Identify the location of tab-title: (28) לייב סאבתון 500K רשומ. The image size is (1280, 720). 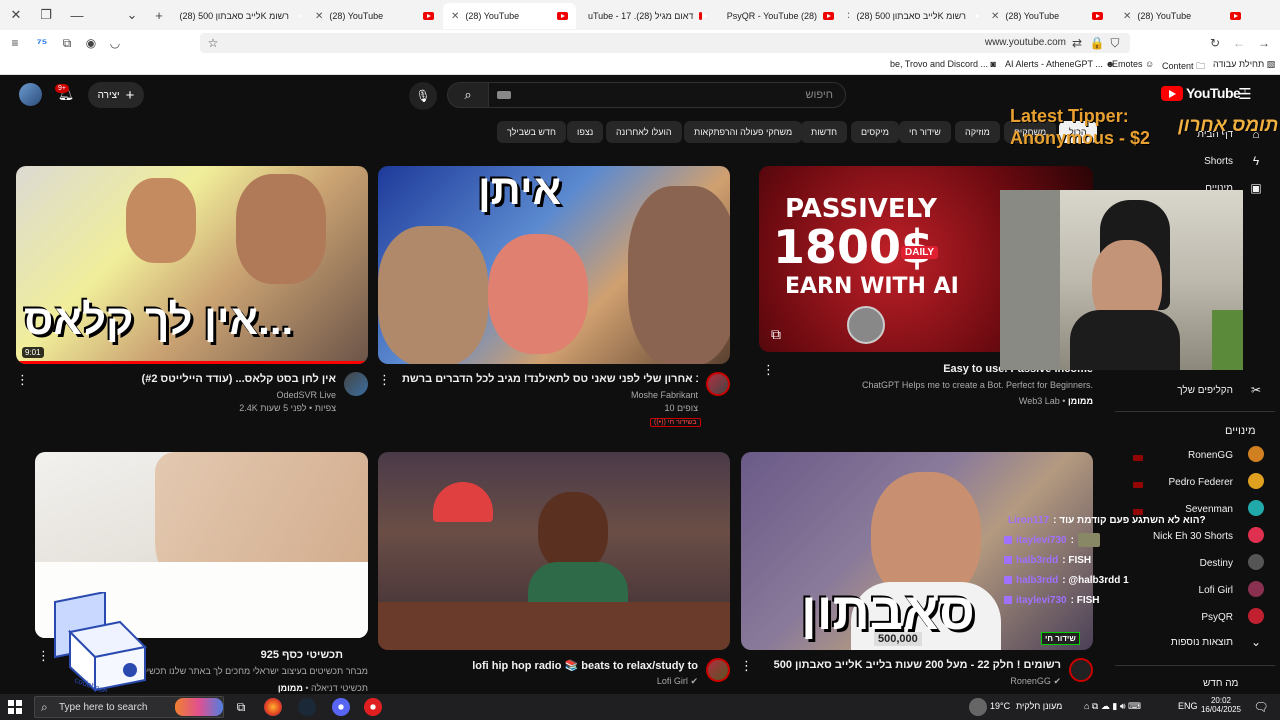
(911, 16).